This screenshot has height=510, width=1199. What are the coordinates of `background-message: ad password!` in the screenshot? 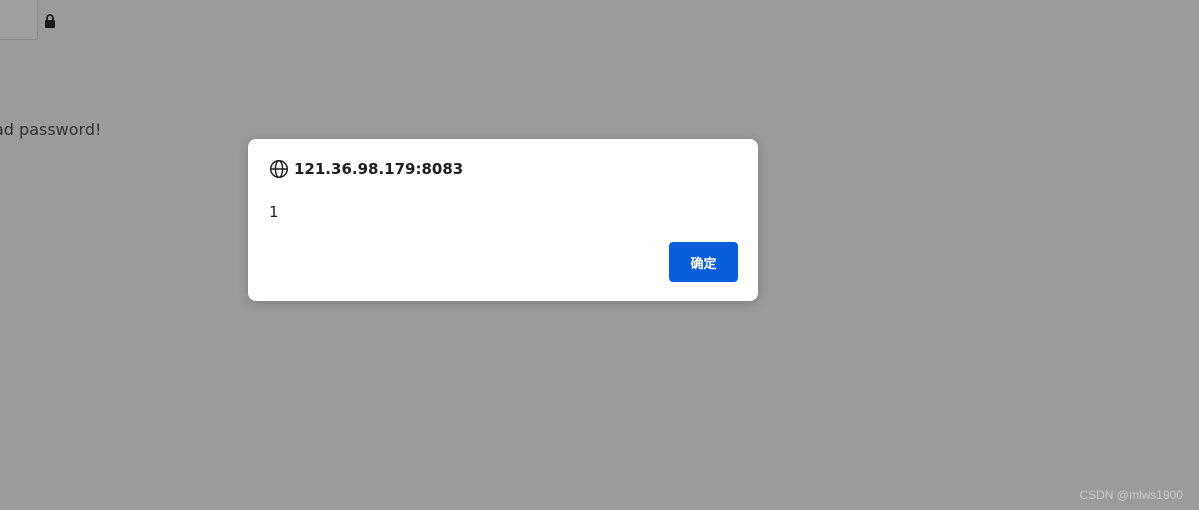 It's located at (51, 129).